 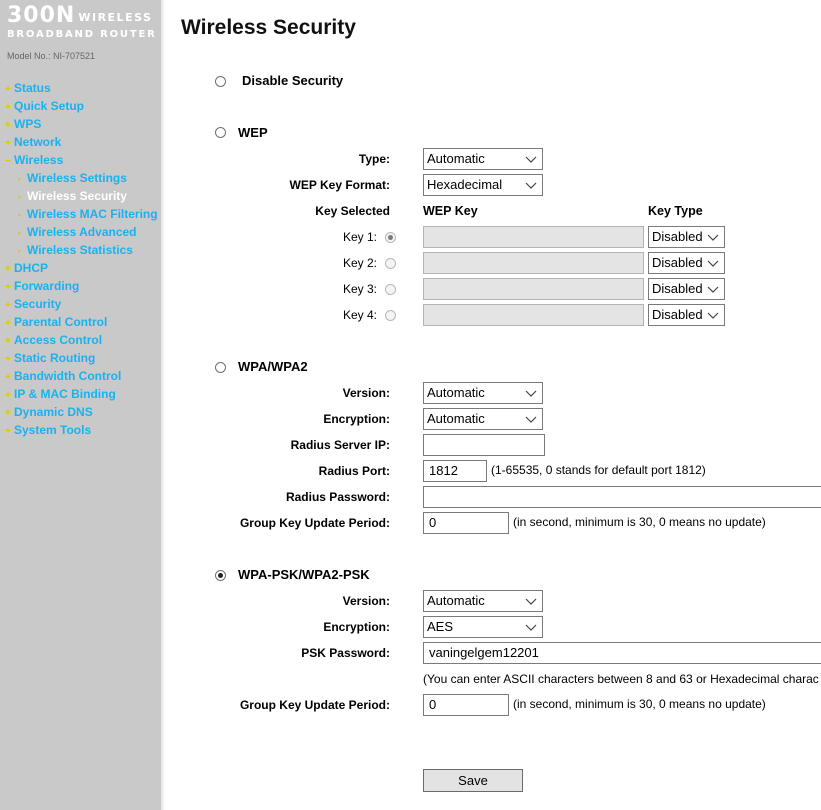 What do you see at coordinates (220, 81) in the screenshot?
I see `disable-security-radio` at bounding box center [220, 81].